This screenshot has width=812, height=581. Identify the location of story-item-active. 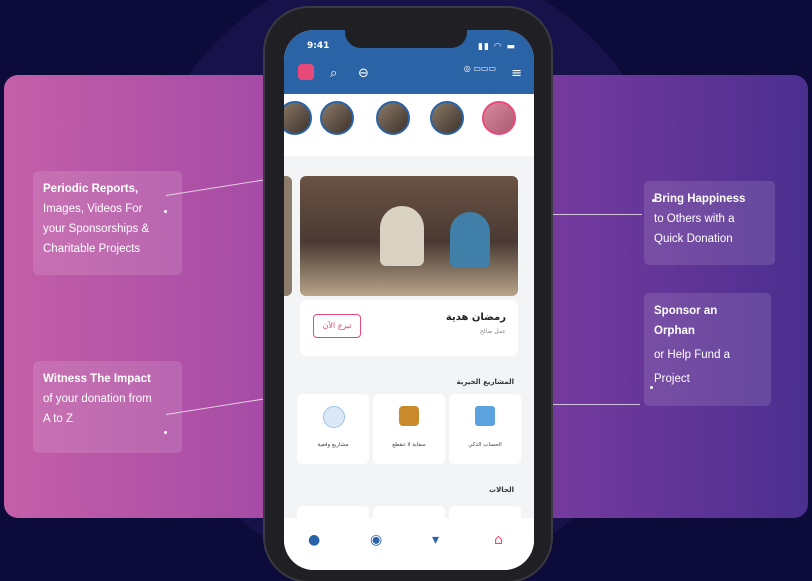
(499, 118).